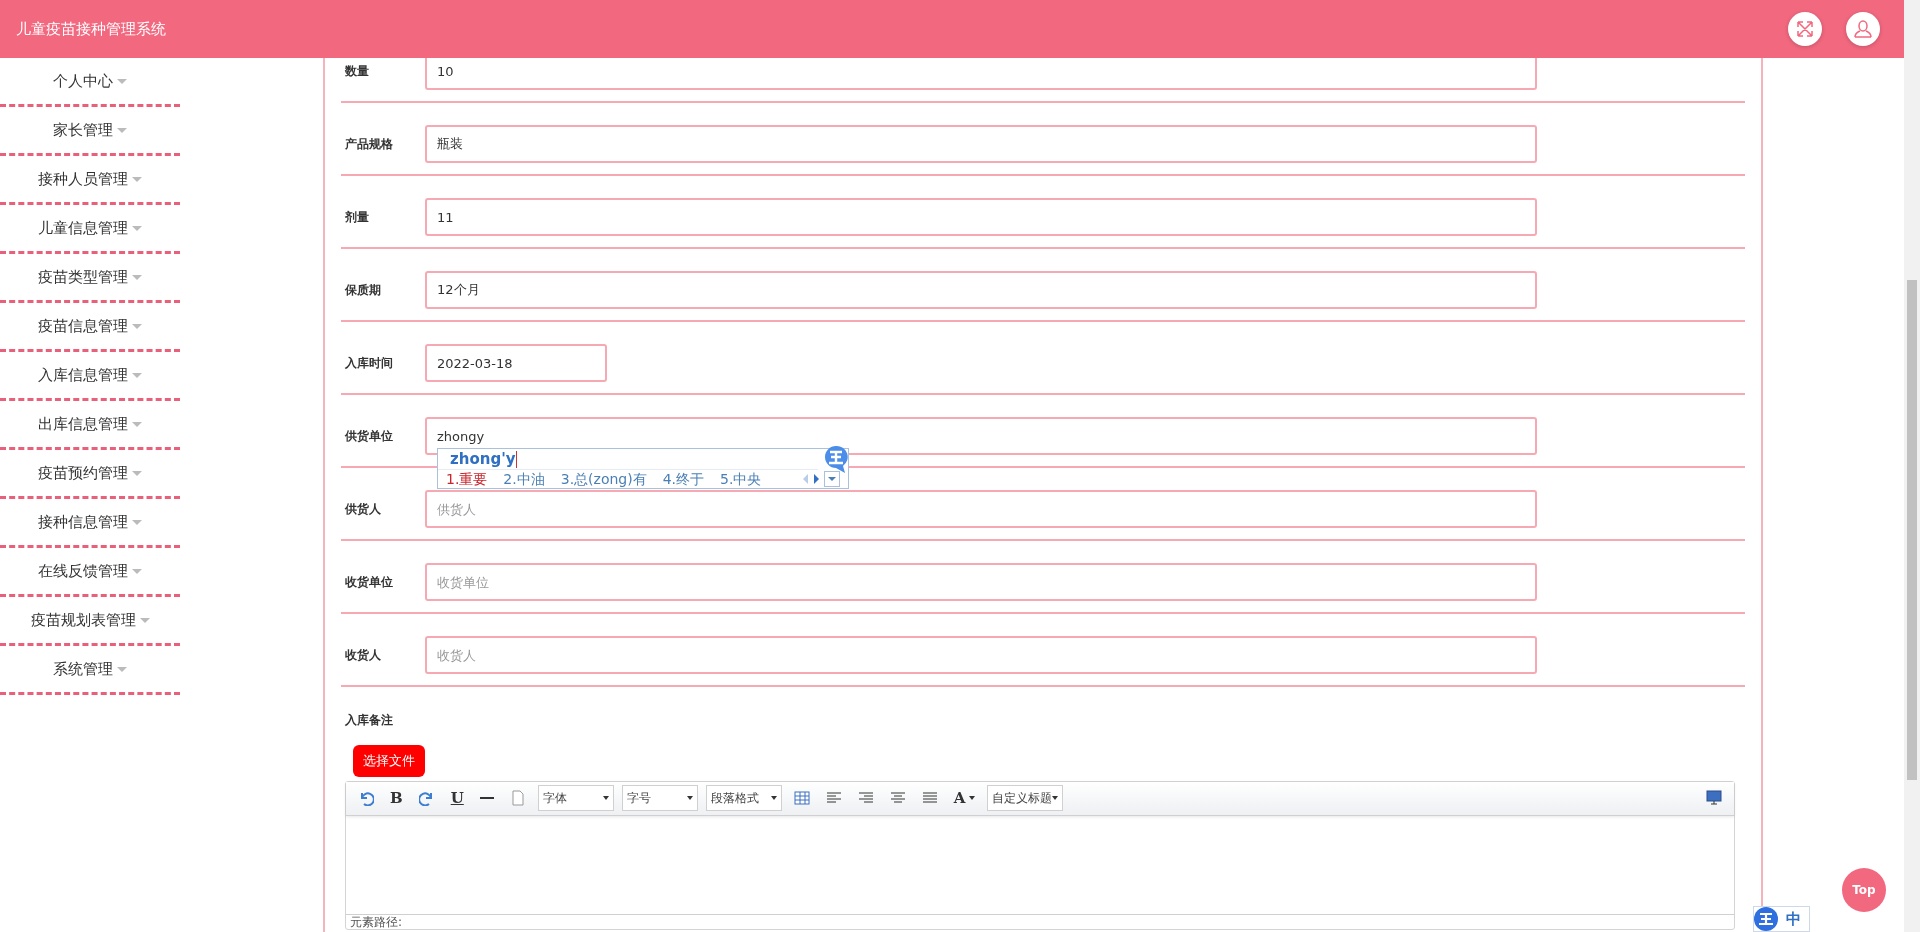  I want to click on sidebar-item: 疫苗规划表管理, so click(90, 621).